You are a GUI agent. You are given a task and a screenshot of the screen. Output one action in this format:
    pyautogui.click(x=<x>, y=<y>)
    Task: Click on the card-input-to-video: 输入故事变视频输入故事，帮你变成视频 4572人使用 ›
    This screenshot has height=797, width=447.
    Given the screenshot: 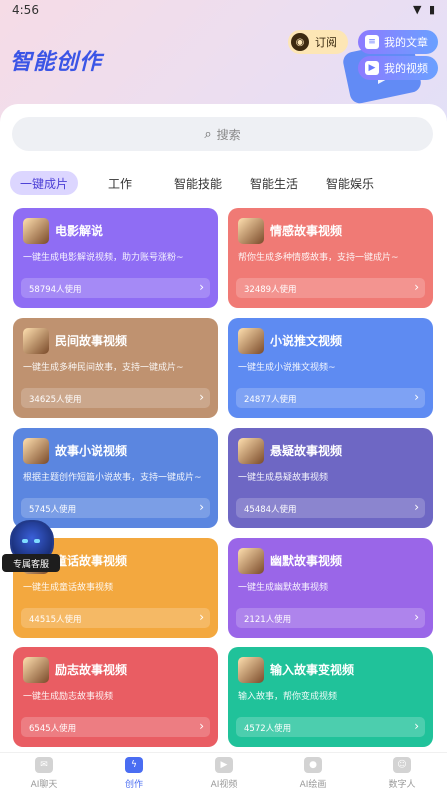 What is the action you would take?
    pyautogui.click(x=330, y=697)
    